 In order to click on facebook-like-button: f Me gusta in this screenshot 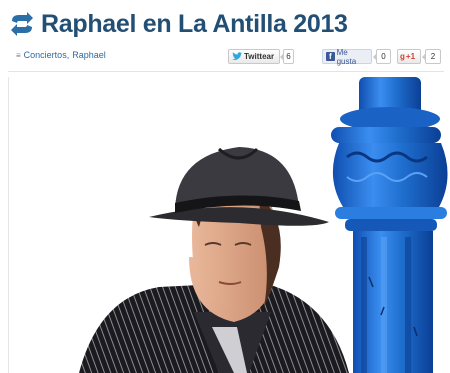, I will do `click(347, 56)`.